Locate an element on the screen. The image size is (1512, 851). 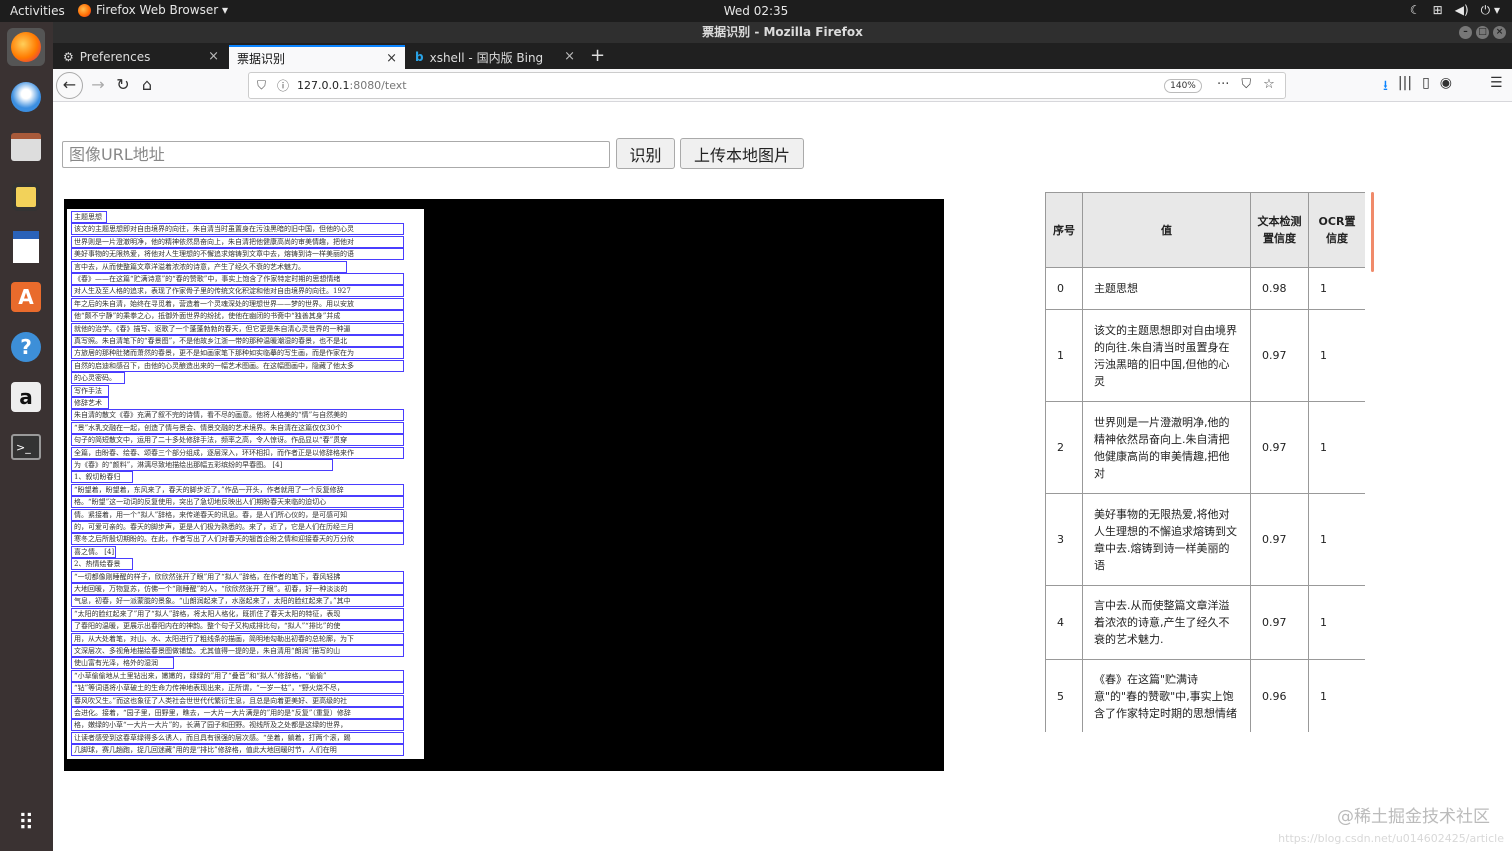
ocr-text-line: 格，嫩绿的小草“一大片一大片”的，长满了园子和田野。视线所及之处都是这绿的世界， is located at coordinates (237, 725).